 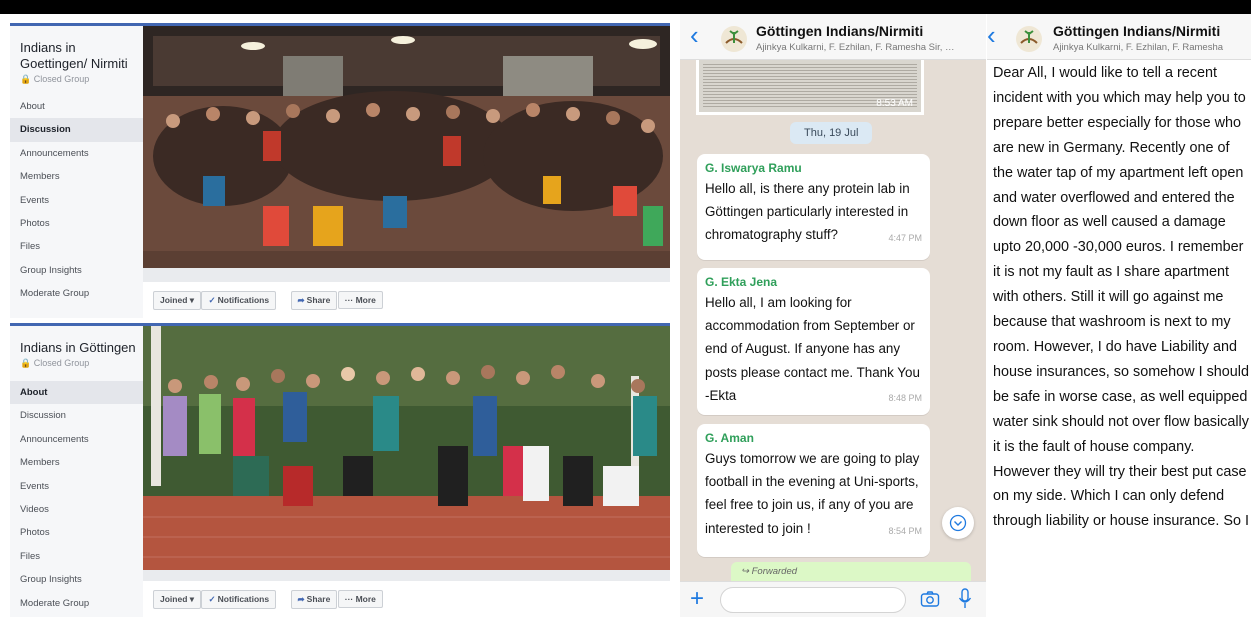 What do you see at coordinates (965, 599) in the screenshot?
I see `microphone-icon` at bounding box center [965, 599].